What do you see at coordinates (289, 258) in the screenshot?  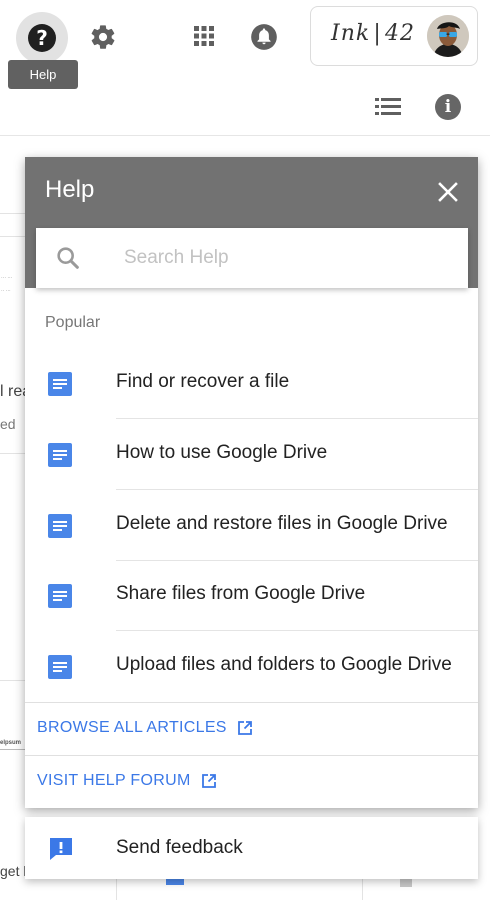 I see `search-input` at bounding box center [289, 258].